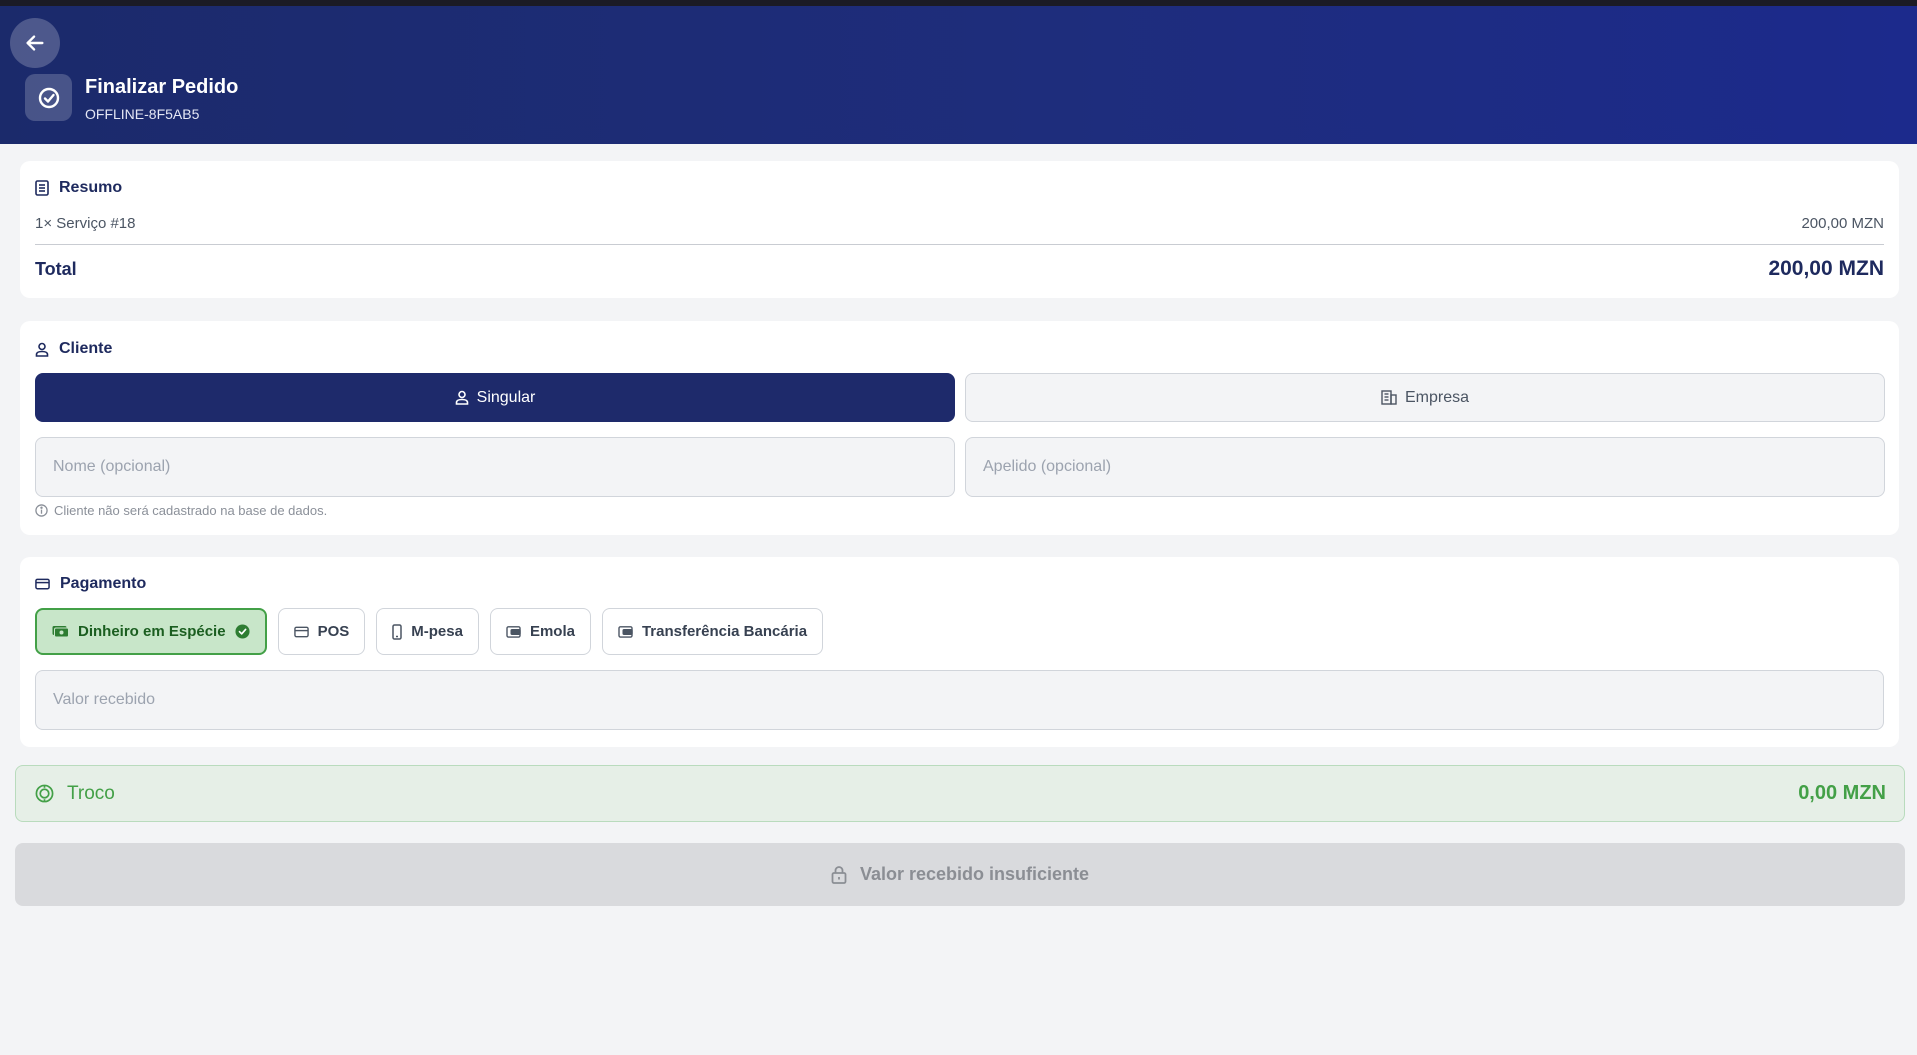 The width and height of the screenshot is (1917, 1055). I want to click on back-button, so click(35, 43).